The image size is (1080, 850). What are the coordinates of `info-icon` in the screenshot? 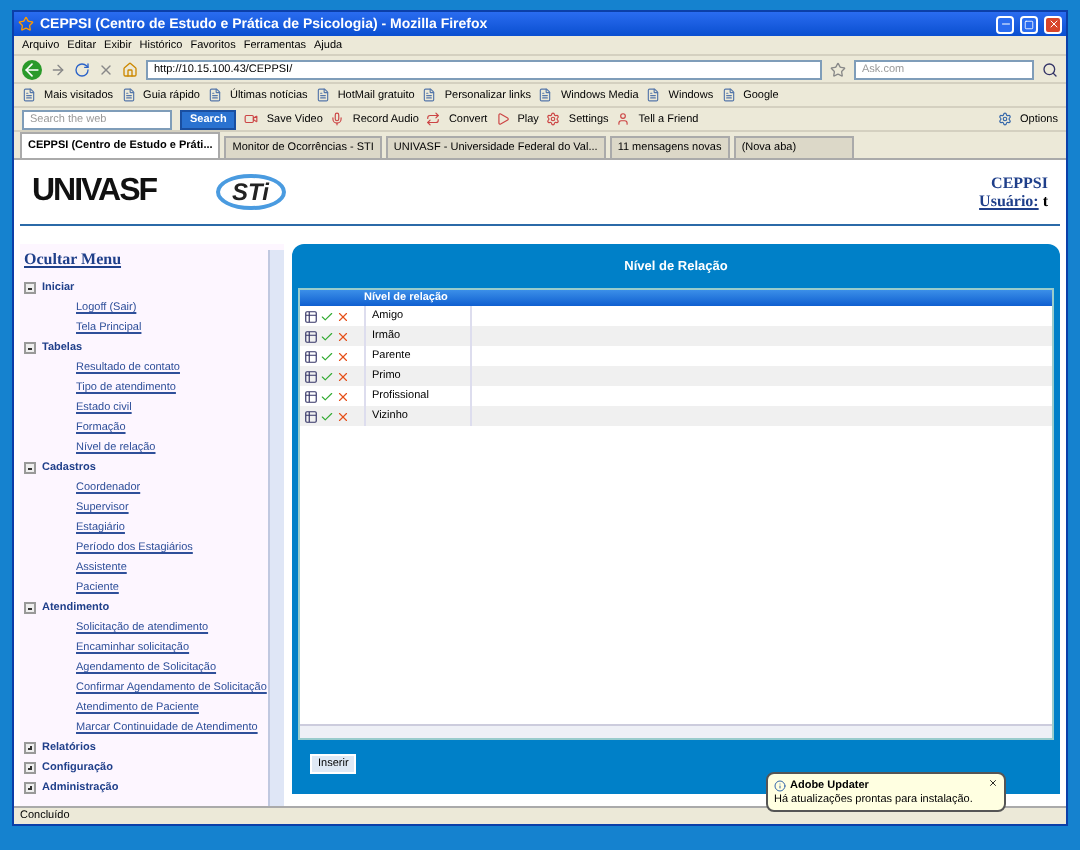 It's located at (780, 785).